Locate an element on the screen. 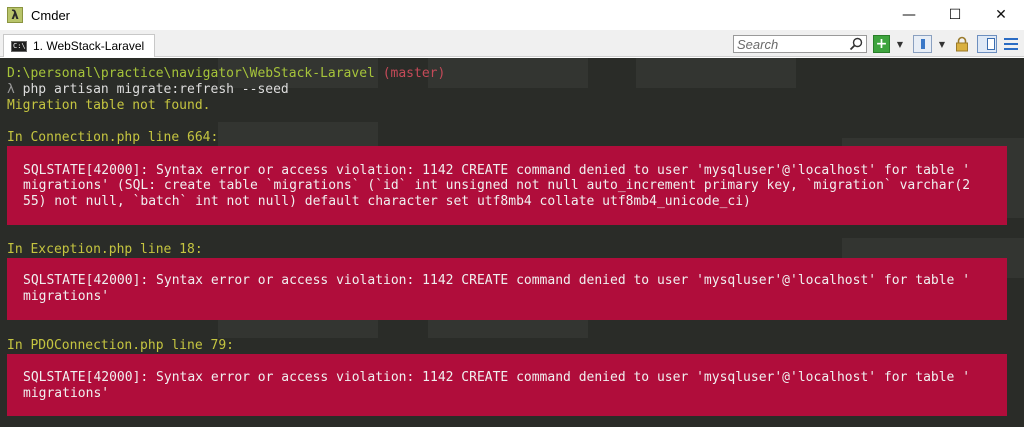 The height and width of the screenshot is (427, 1024). search-input is located at coordinates (790, 44).